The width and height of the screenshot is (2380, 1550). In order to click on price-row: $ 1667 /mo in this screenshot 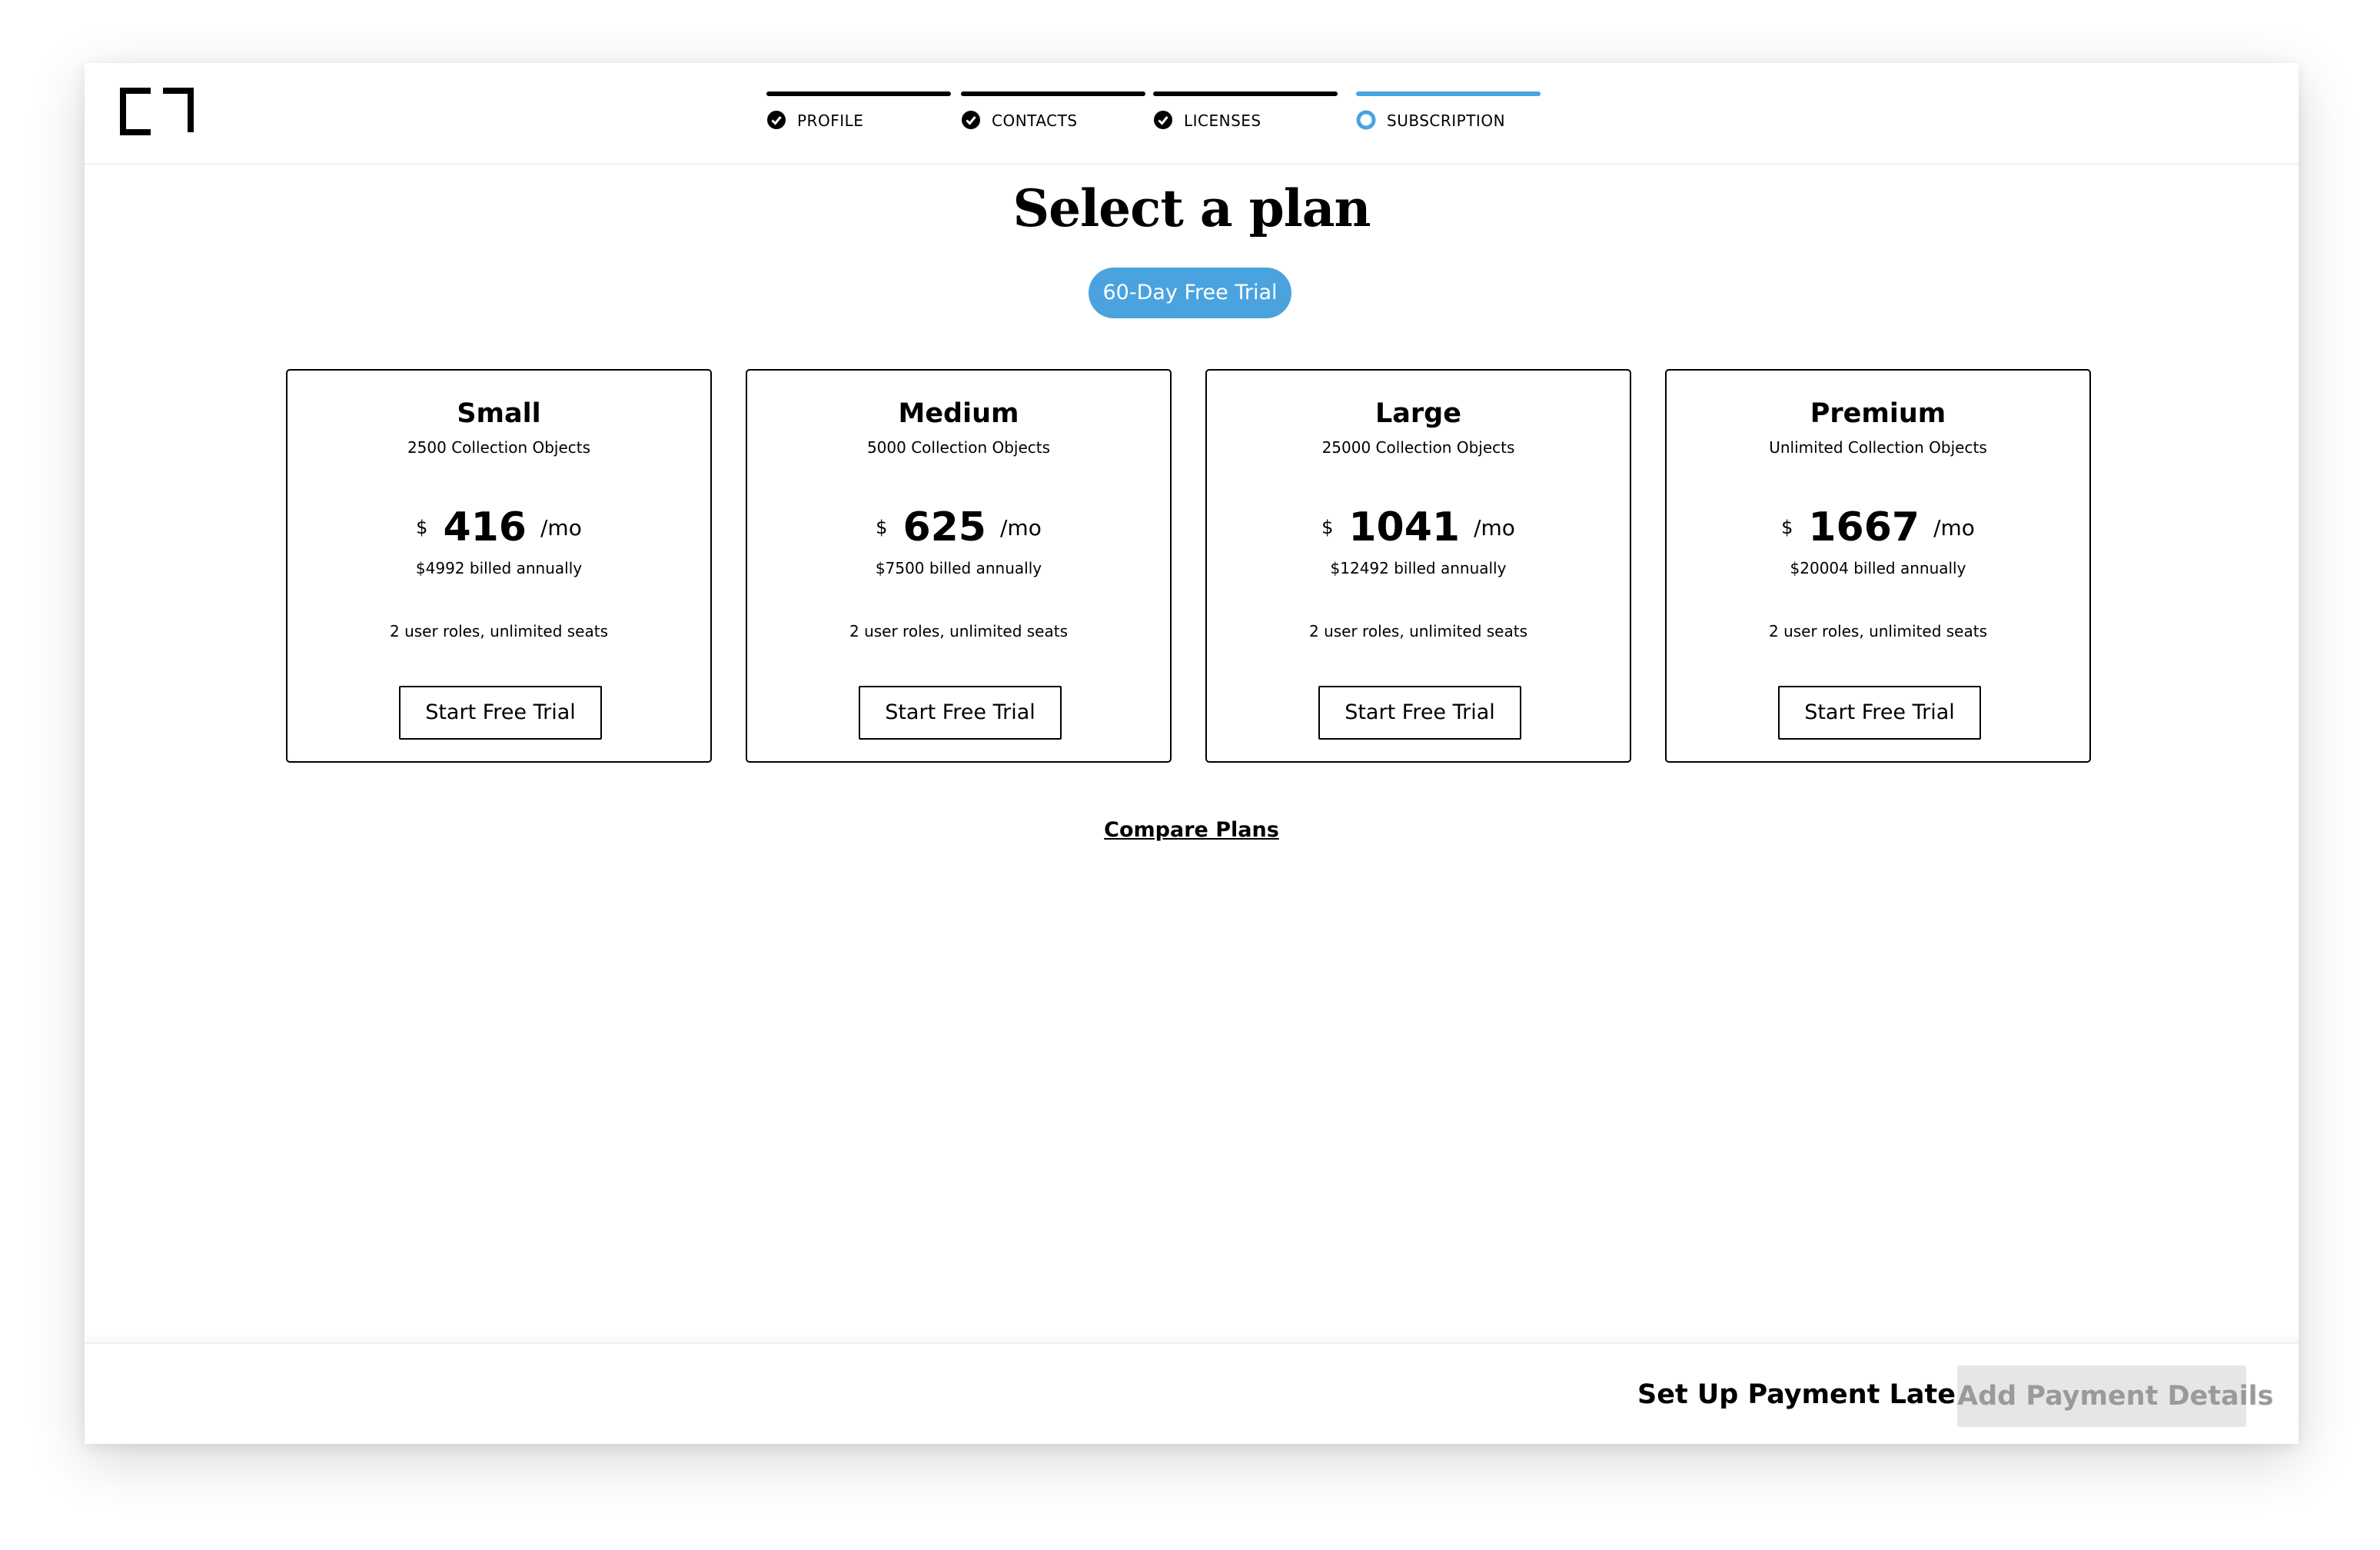, I will do `click(1878, 527)`.